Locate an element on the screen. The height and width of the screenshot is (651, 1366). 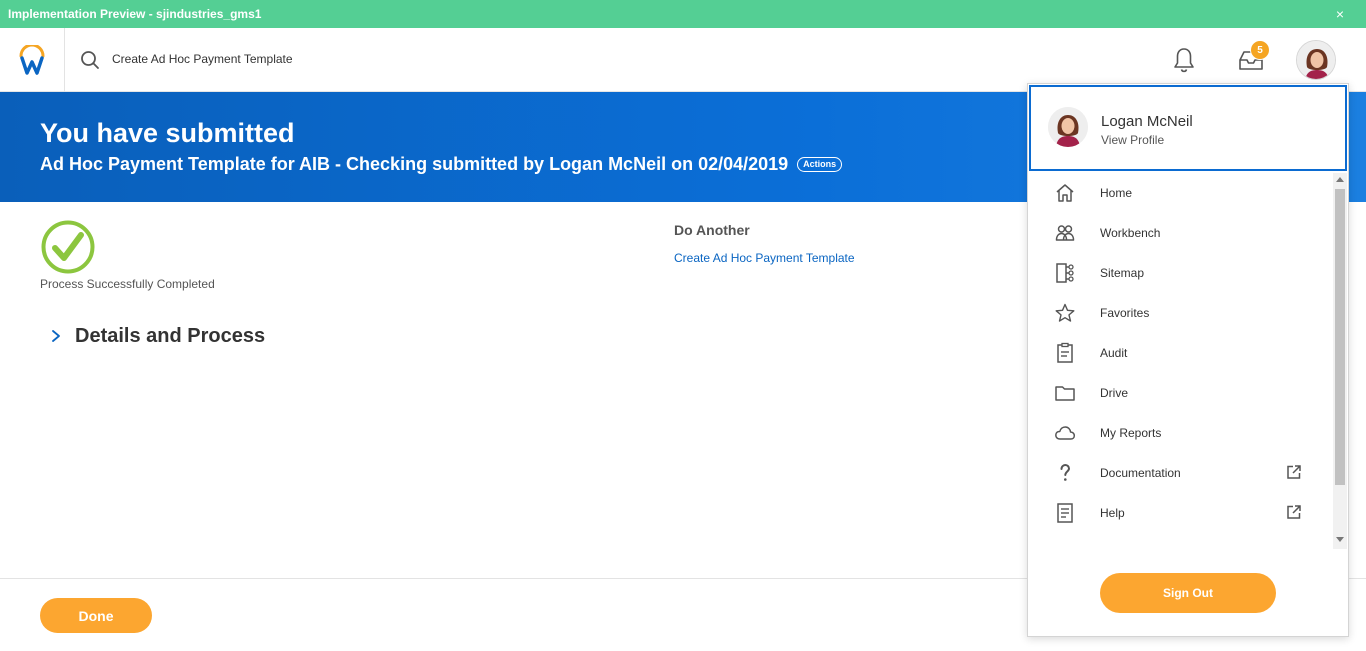
menu-item-label: Help is located at coordinates (1112, 513).